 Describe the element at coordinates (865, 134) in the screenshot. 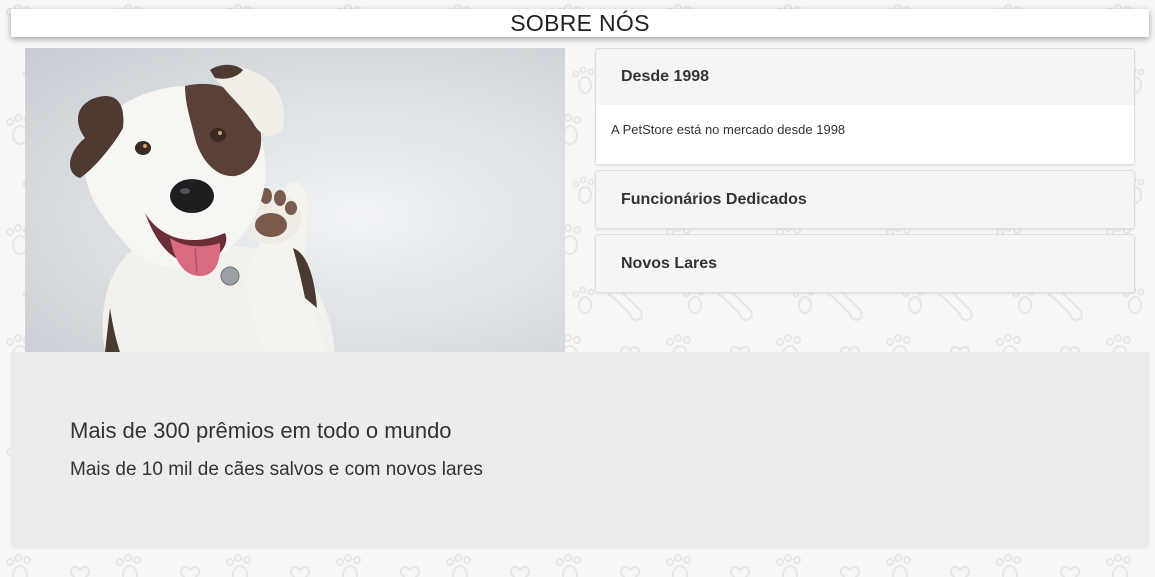

I see `accordion-body-desde-1998: A PetStore está no mercado desde 1998` at that location.